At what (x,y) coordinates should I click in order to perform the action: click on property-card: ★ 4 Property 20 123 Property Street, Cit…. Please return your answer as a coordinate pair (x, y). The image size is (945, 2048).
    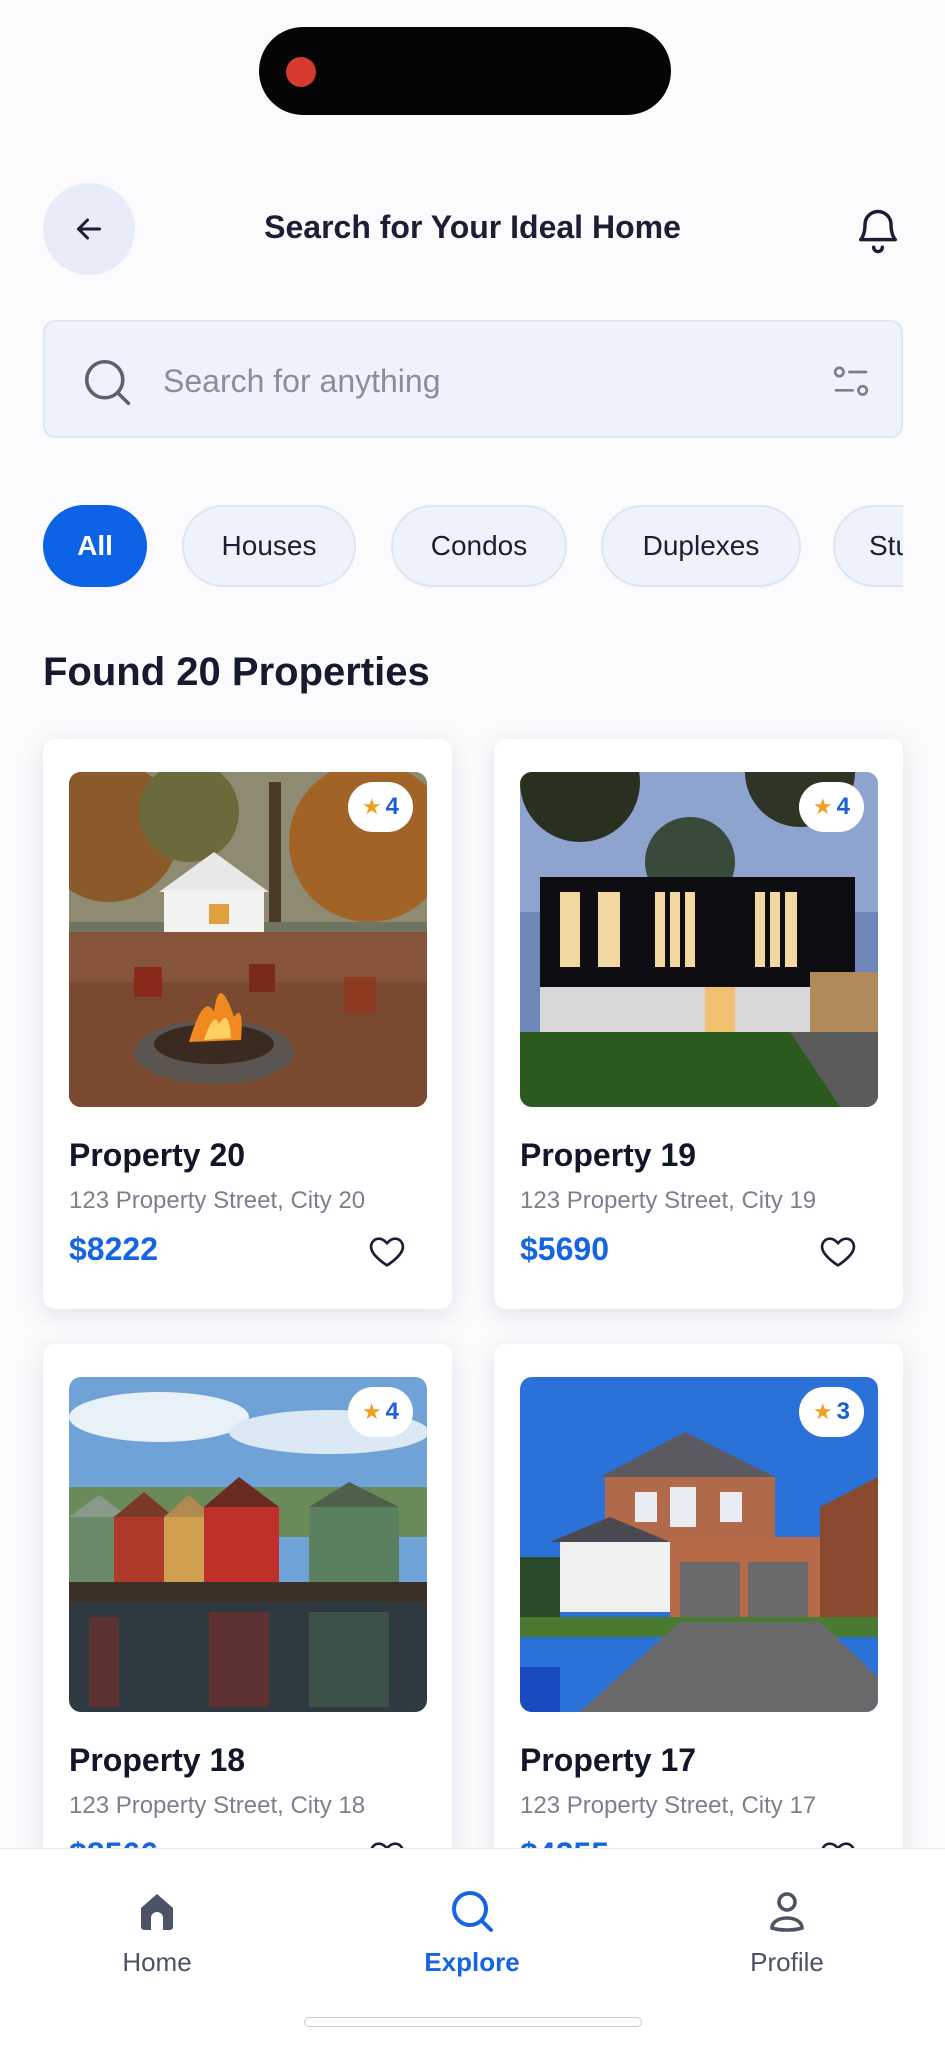
    Looking at the image, I should click on (247, 1024).